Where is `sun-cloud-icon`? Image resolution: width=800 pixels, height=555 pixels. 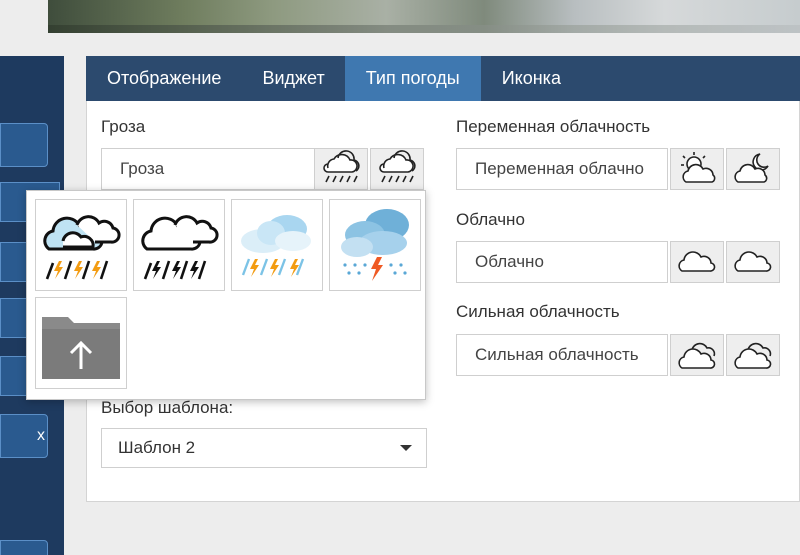
sun-cloud-icon is located at coordinates (698, 167).